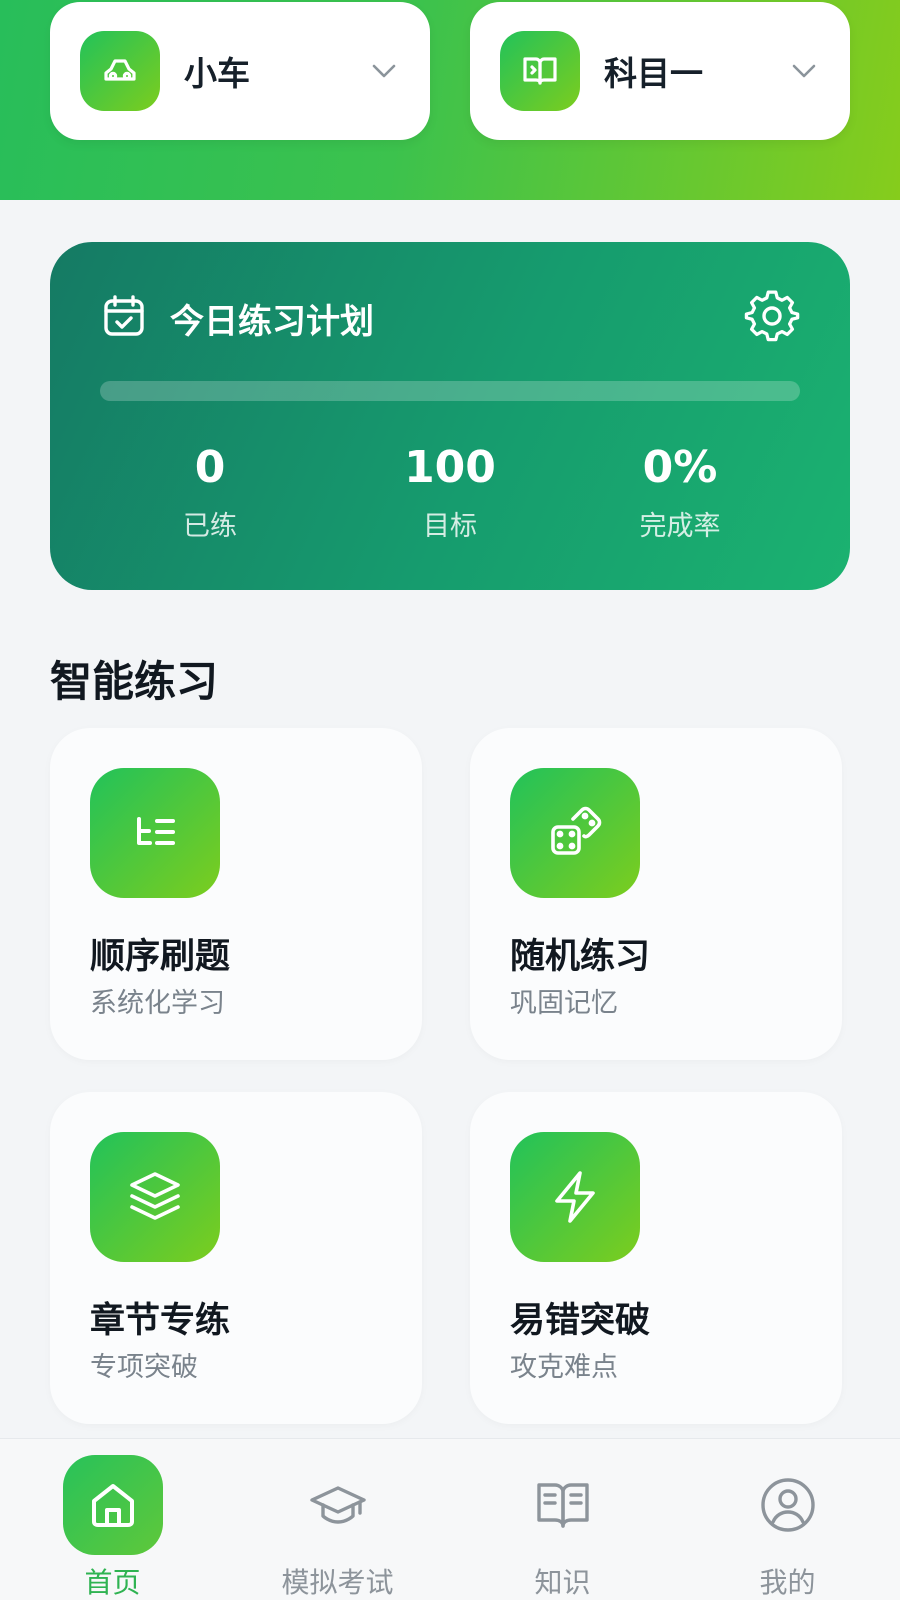 The image size is (900, 1600). I want to click on graduation-cap-icon, so click(338, 1505).